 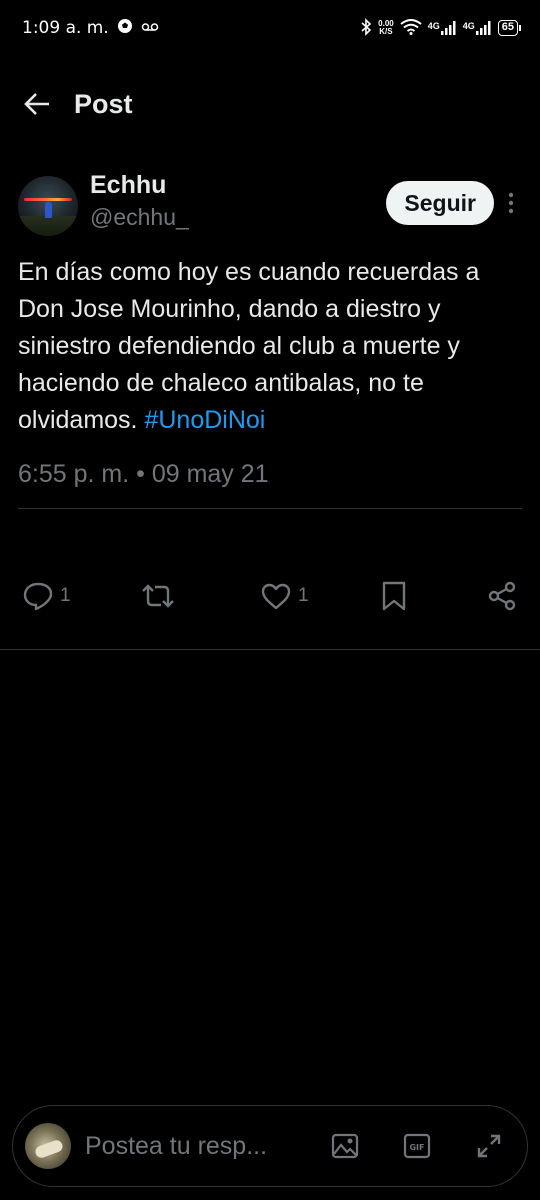 What do you see at coordinates (158, 596) in the screenshot?
I see `repost-icon` at bounding box center [158, 596].